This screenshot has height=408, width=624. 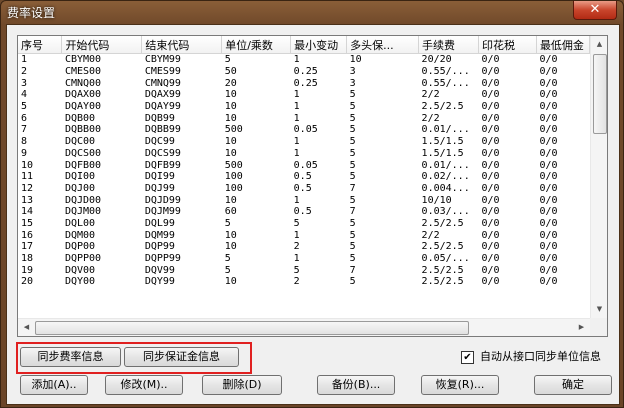 I want to click on table-row: 13 DQJD00 DQJD99 10 1 5 10/10 0/0 0/0, so click(x=304, y=200).